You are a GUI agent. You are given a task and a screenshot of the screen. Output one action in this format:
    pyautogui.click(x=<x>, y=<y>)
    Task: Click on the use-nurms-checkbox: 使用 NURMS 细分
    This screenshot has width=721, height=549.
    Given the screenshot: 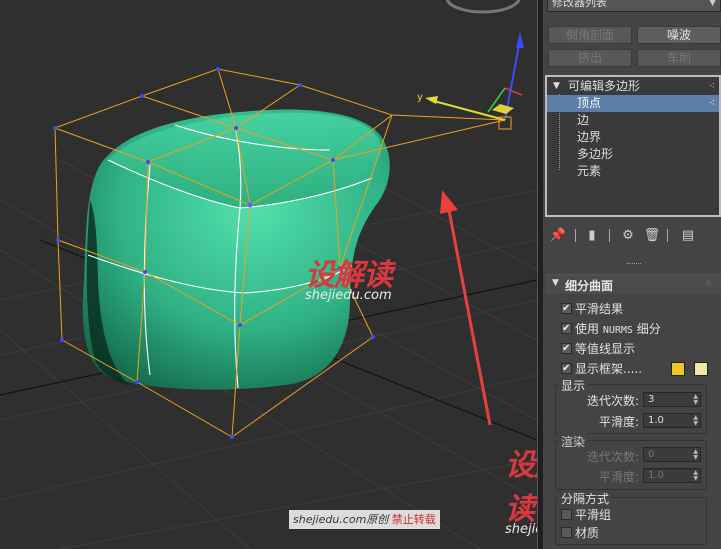 What is the action you would take?
    pyautogui.click(x=611, y=329)
    